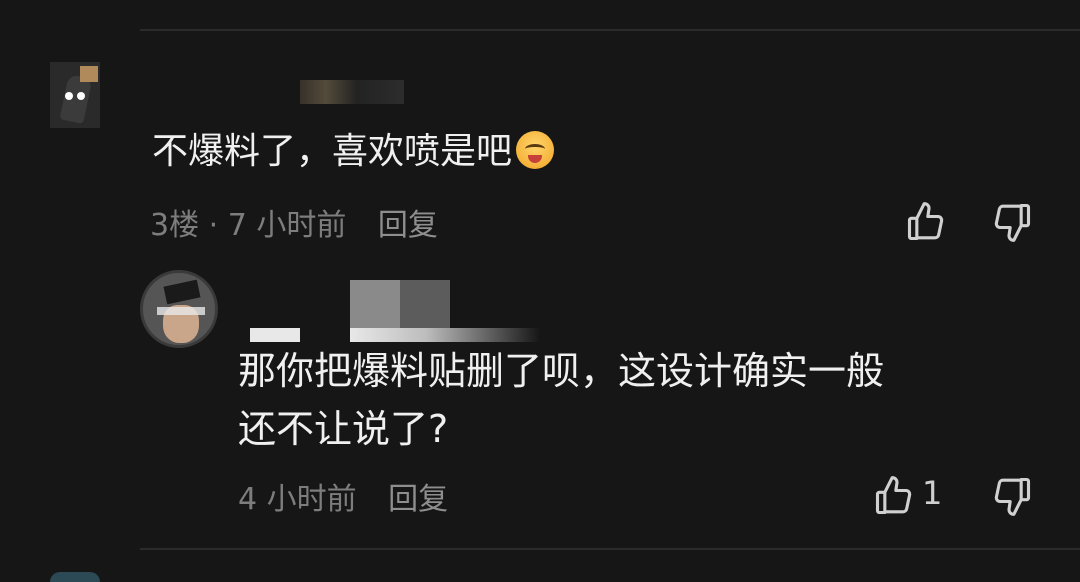 Image resolution: width=1080 pixels, height=582 pixels. What do you see at coordinates (561, 371) in the screenshot?
I see `comment-text-line: 那你把爆料贴删了呗，这设计确实一般` at bounding box center [561, 371].